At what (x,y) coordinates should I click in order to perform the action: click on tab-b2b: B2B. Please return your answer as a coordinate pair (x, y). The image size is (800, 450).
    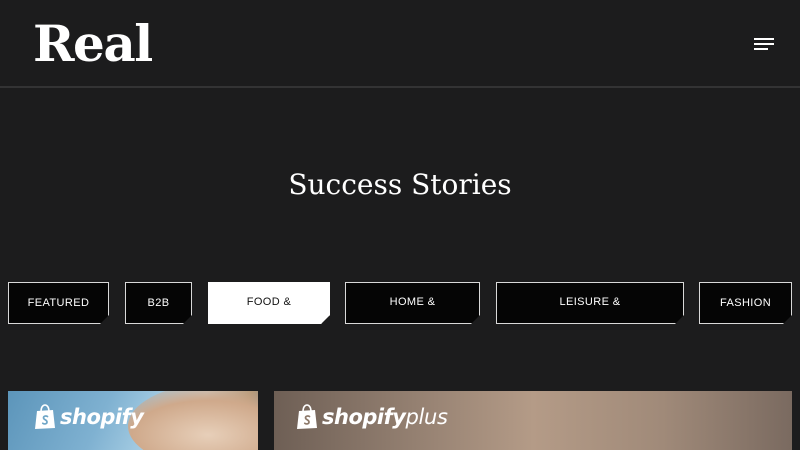
    Looking at the image, I should click on (158, 303).